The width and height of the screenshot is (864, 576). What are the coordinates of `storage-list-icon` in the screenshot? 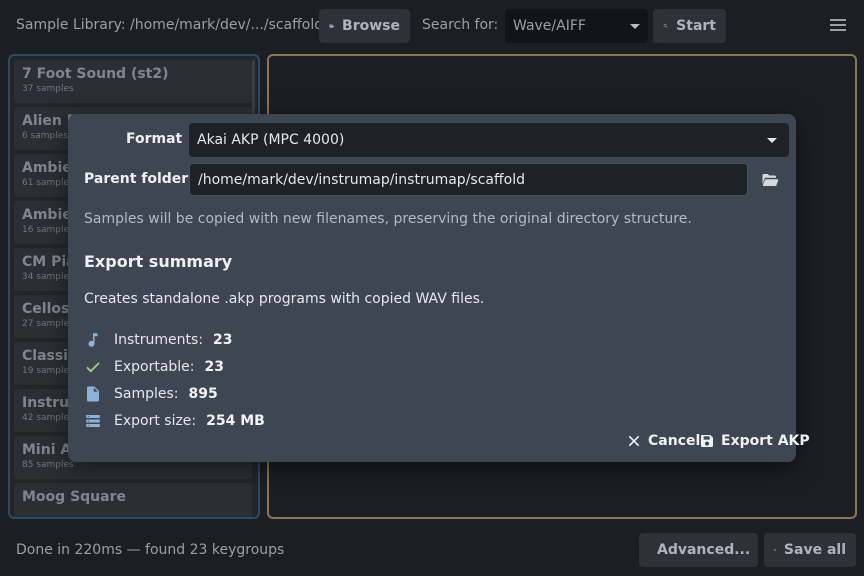 It's located at (93, 421).